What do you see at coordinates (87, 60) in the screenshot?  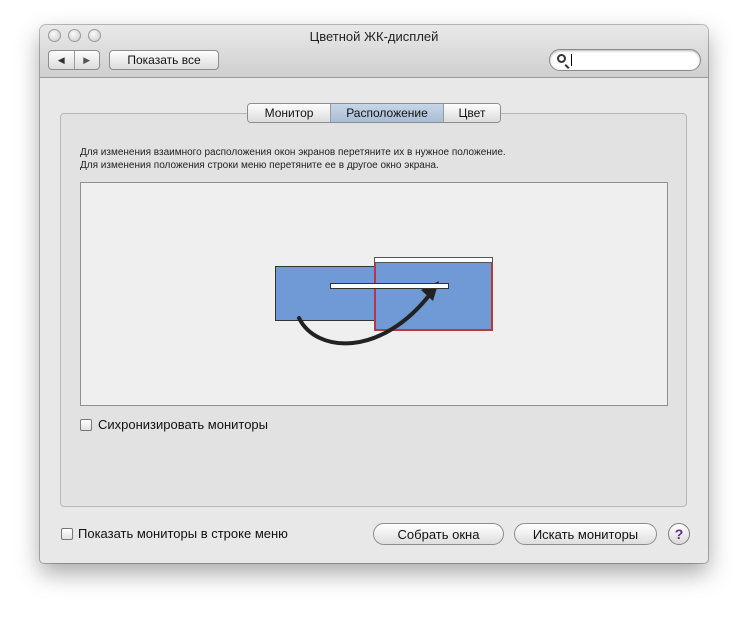 I see `forward-icon: ▶` at bounding box center [87, 60].